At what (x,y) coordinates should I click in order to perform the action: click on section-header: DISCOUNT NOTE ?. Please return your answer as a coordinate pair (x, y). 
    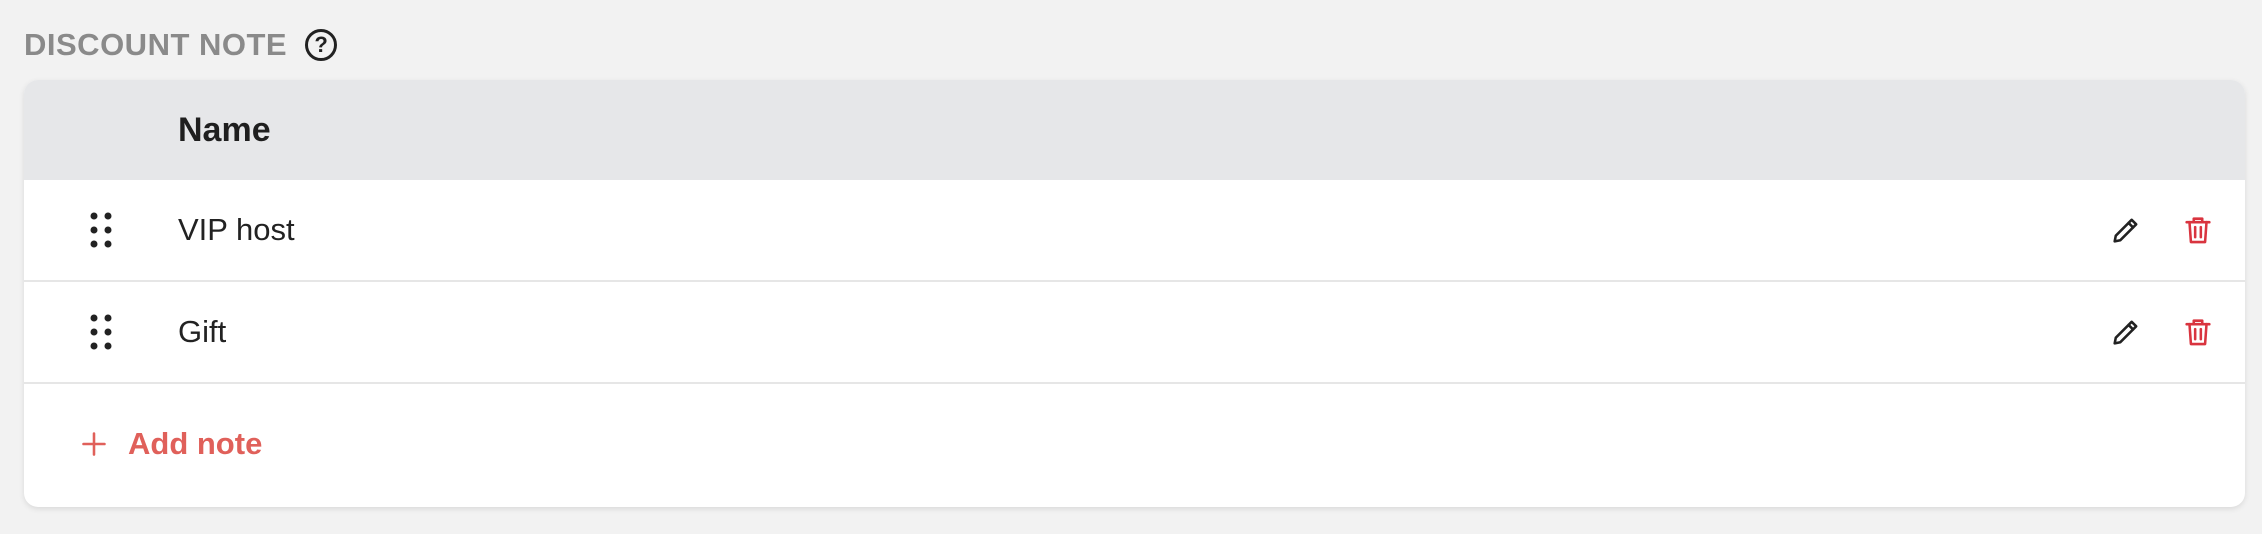
    Looking at the image, I should click on (181, 45).